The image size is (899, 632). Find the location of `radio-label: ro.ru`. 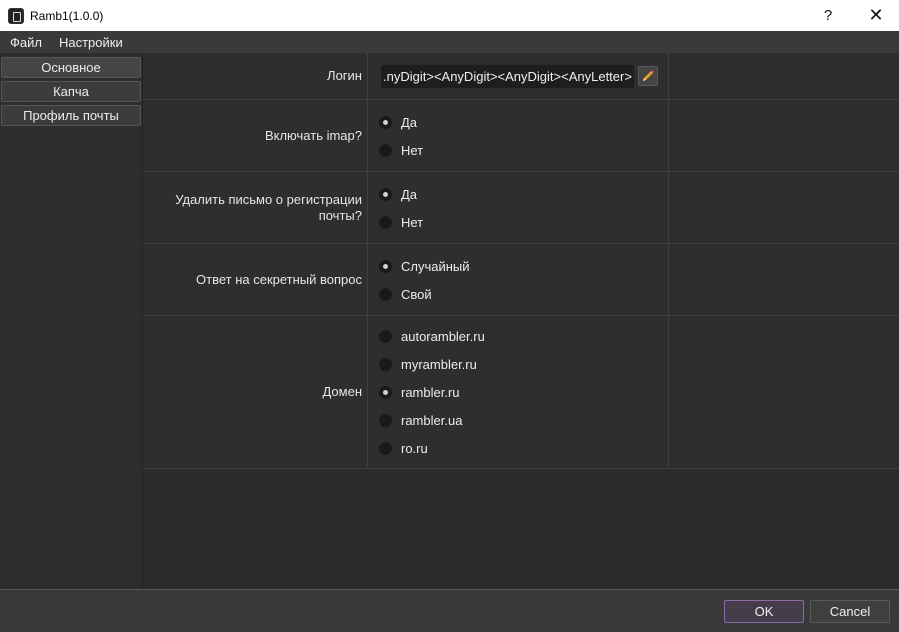

radio-label: ro.ru is located at coordinates (414, 448).